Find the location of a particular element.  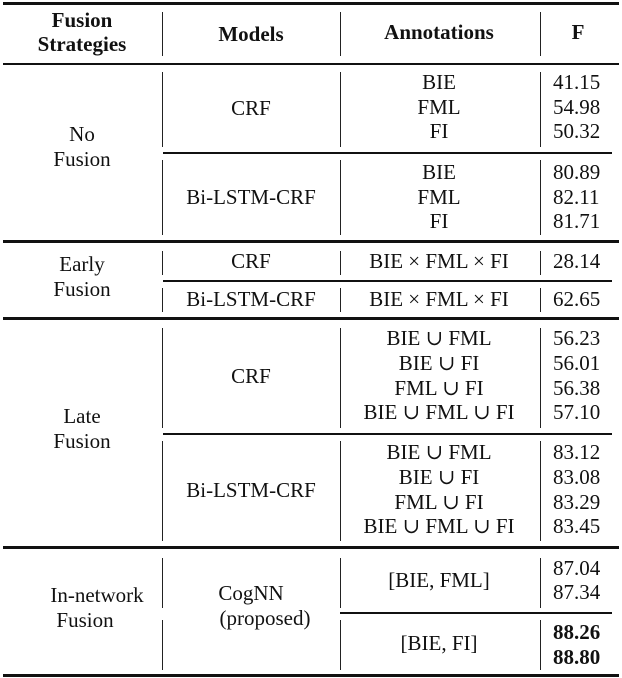

early-fusion-mid-rule is located at coordinates (387, 281).